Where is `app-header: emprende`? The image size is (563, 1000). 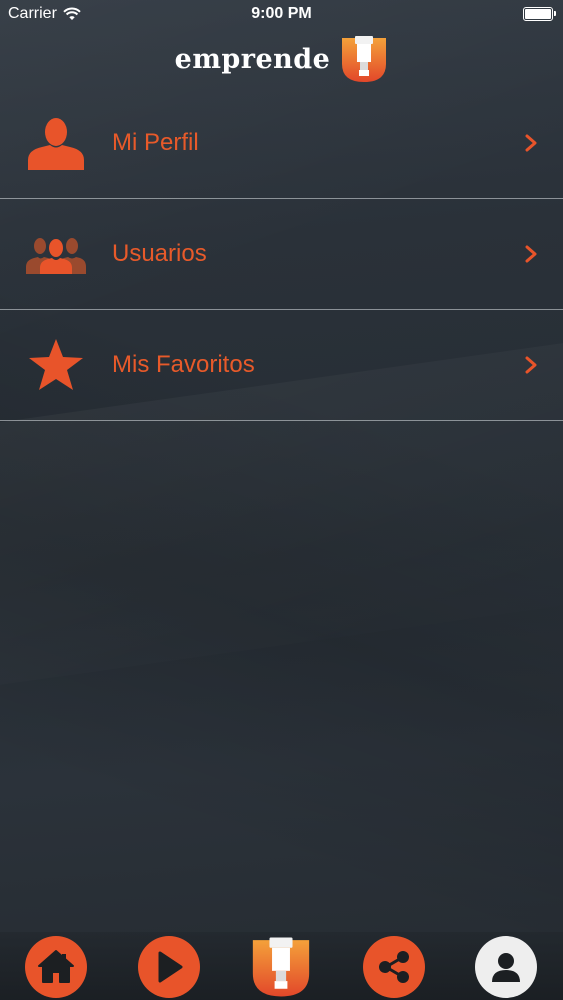 app-header: emprende is located at coordinates (281, 59).